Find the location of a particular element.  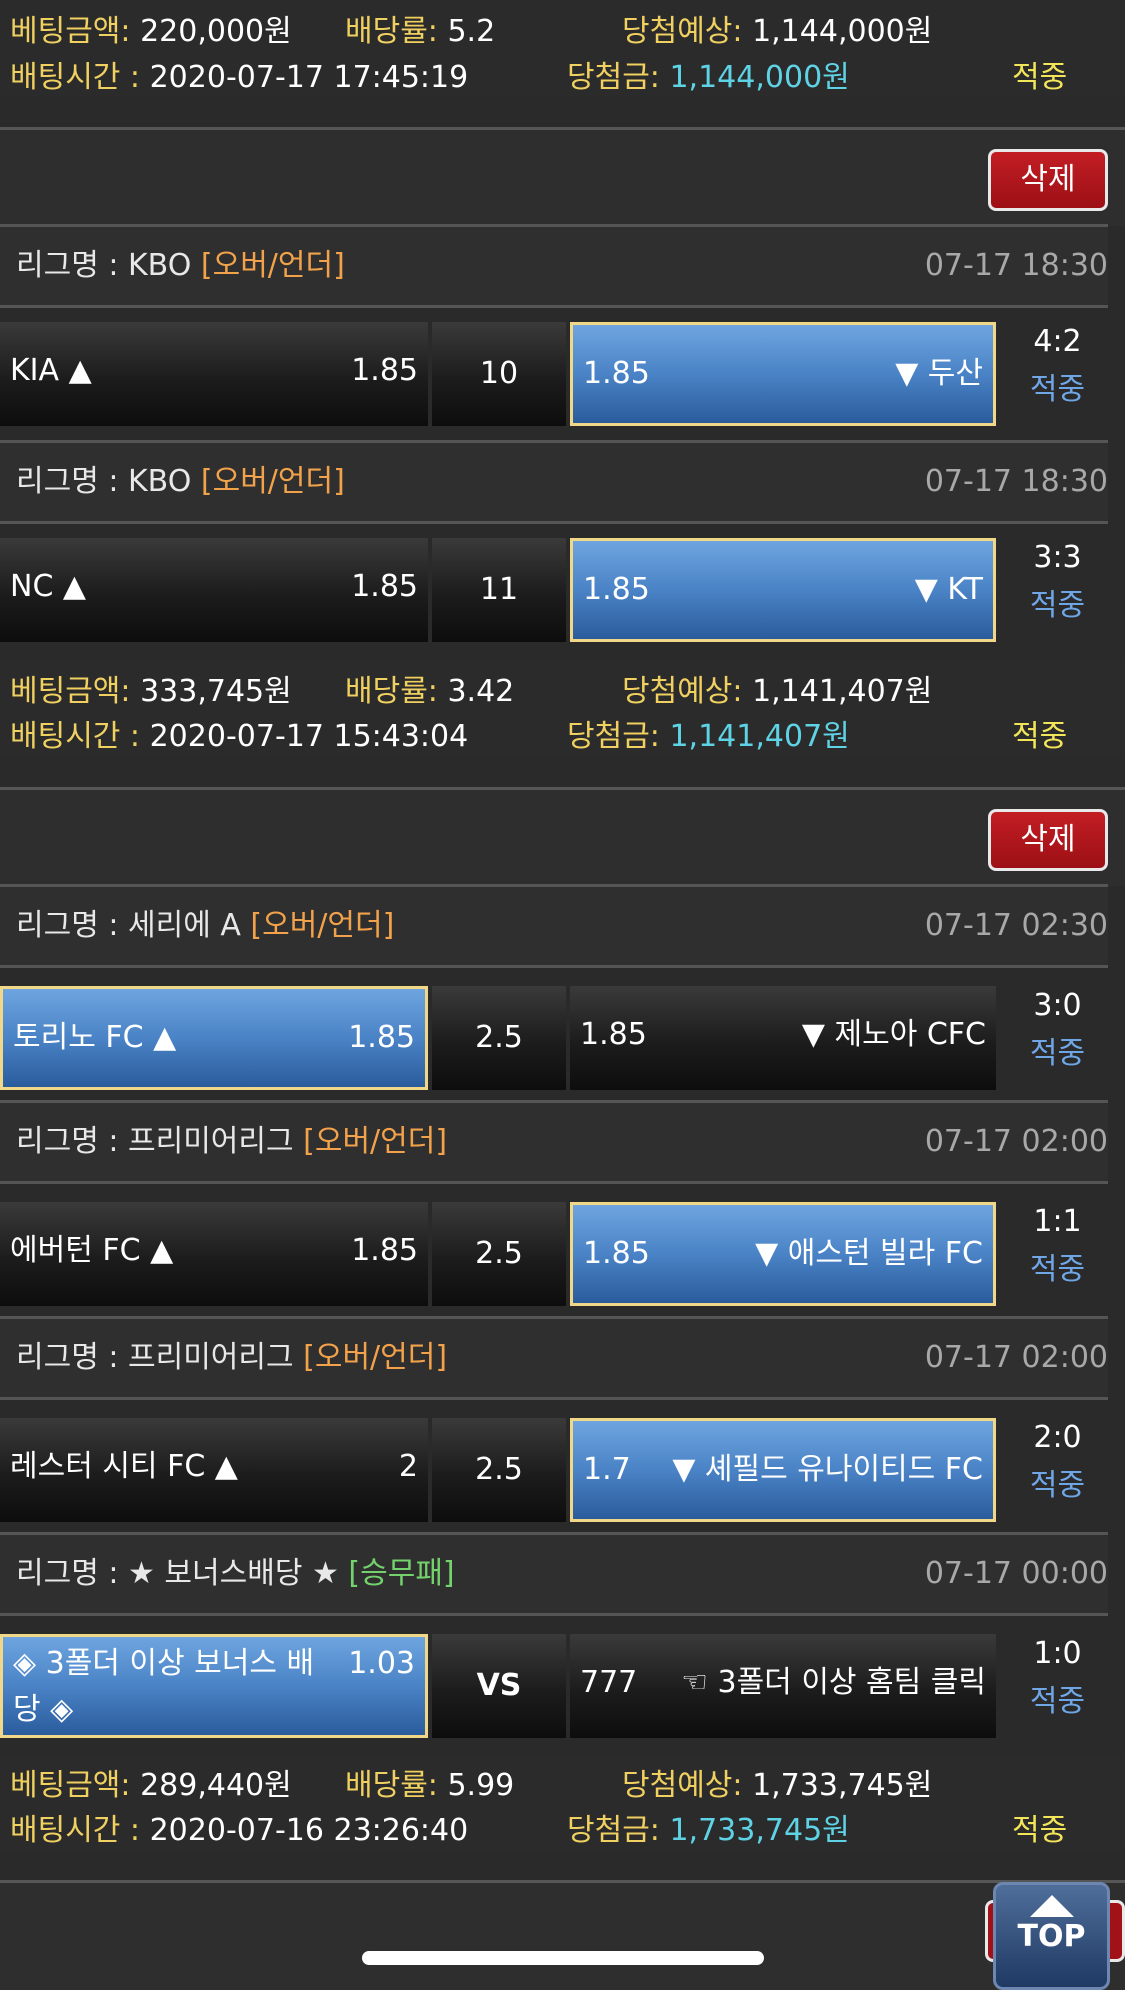

home-odds-button: NC ▲ 1.85 is located at coordinates (214, 590).